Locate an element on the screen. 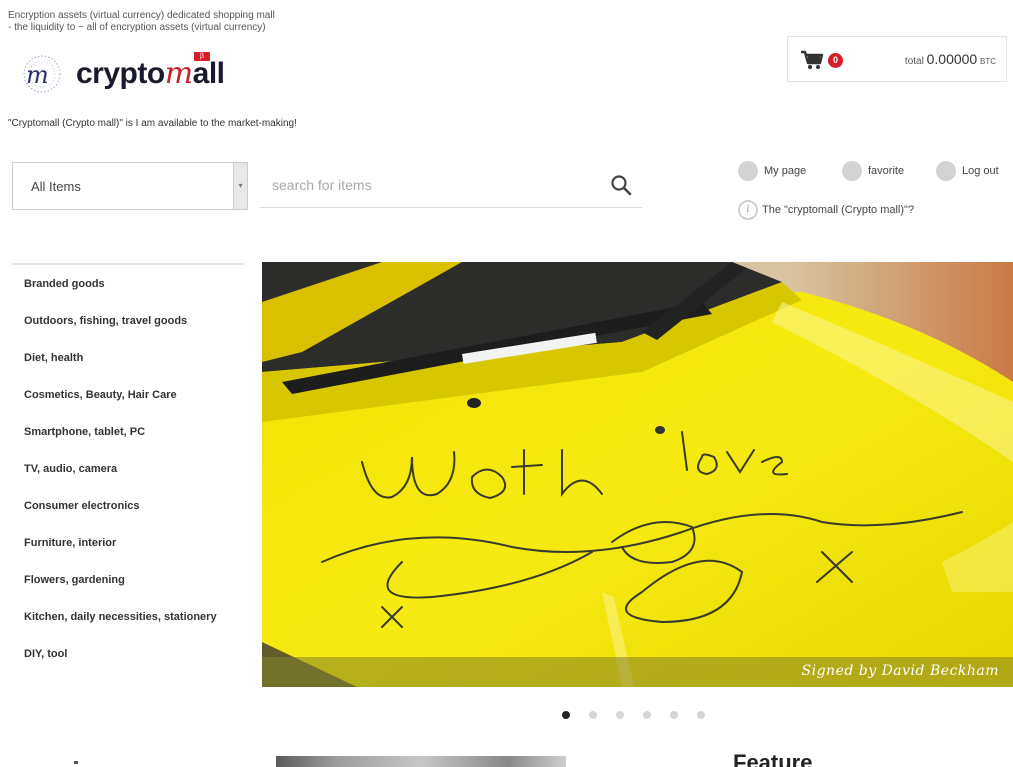 The image size is (1013, 767). logo-wordmark: cryptomall is located at coordinates (150, 73).